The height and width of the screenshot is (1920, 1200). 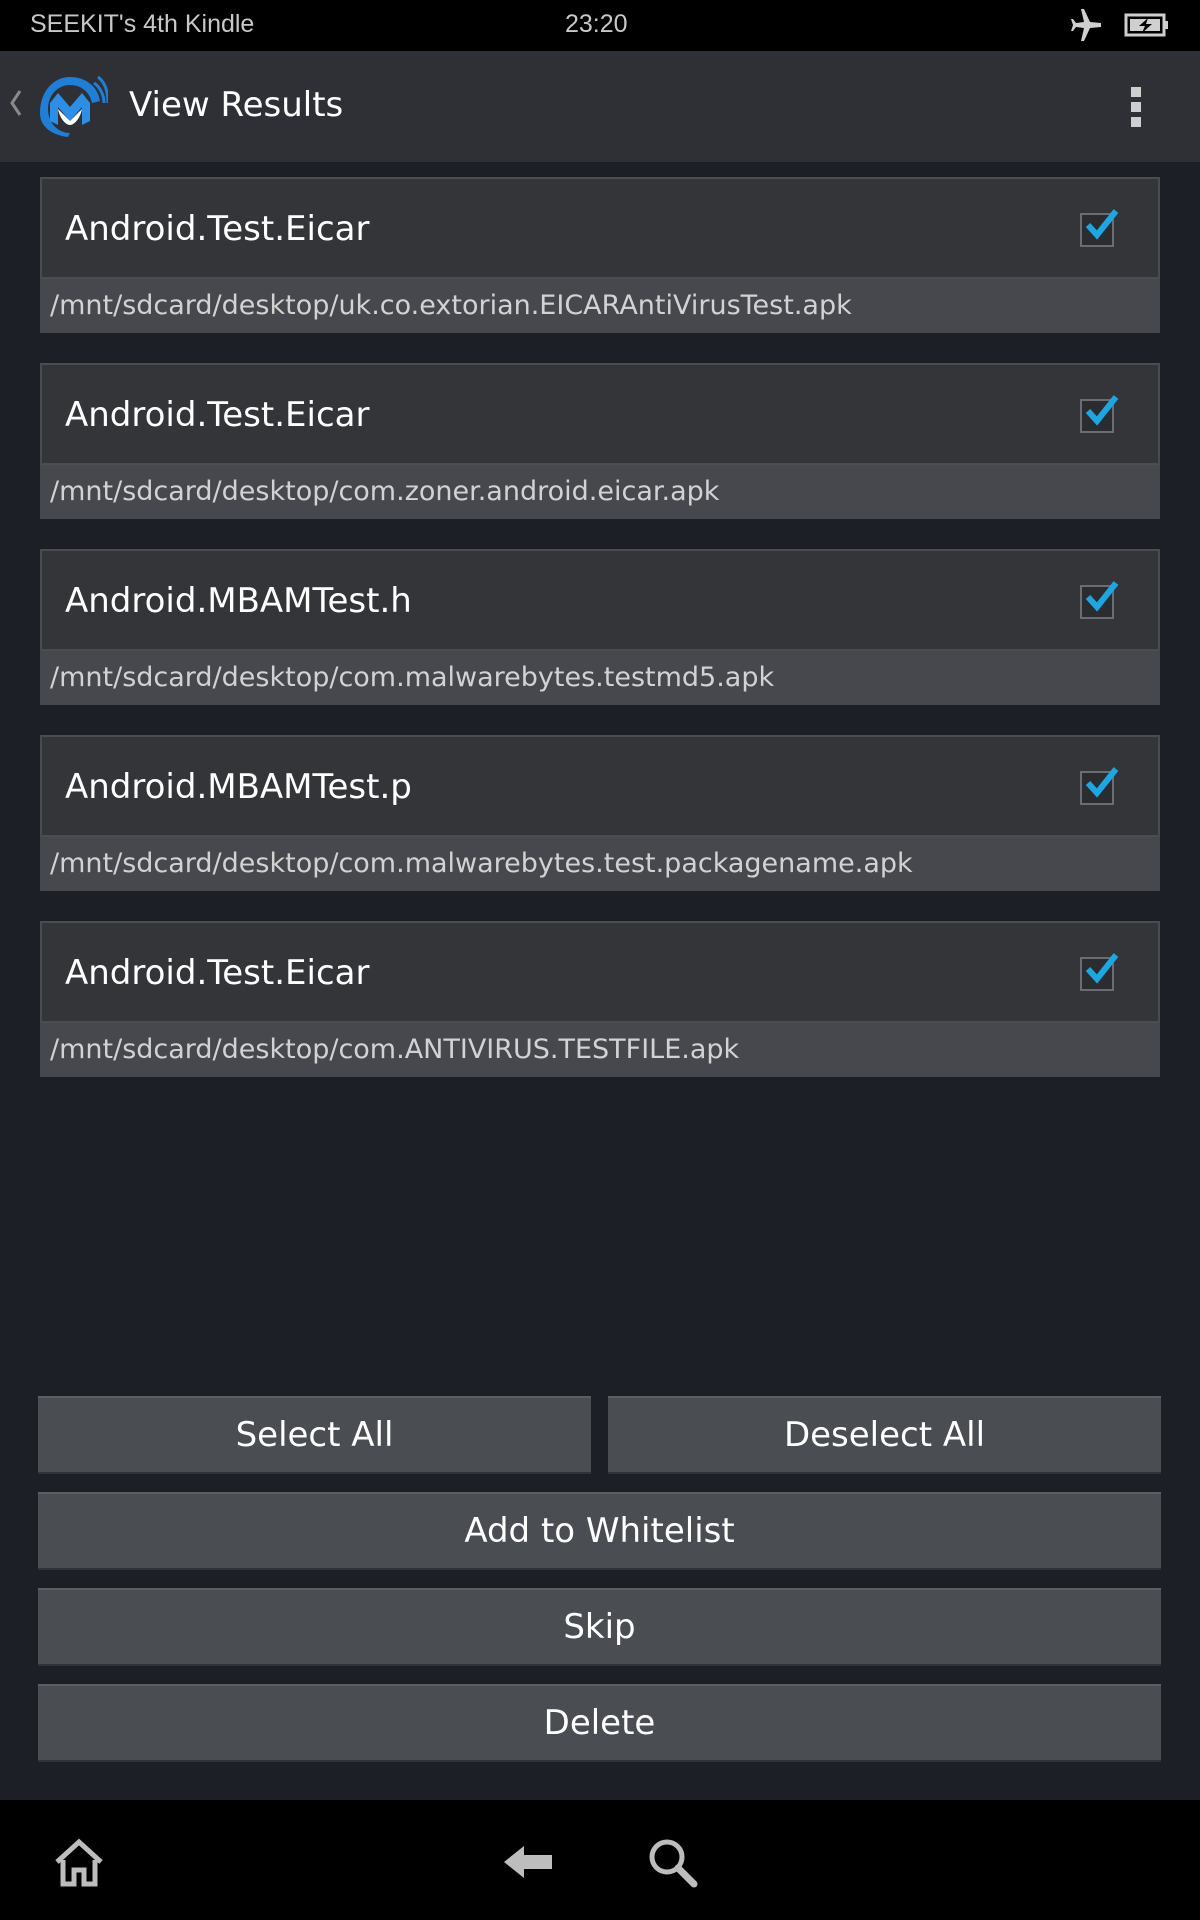 I want to click on navigation-bar, so click(x=600, y=1860).